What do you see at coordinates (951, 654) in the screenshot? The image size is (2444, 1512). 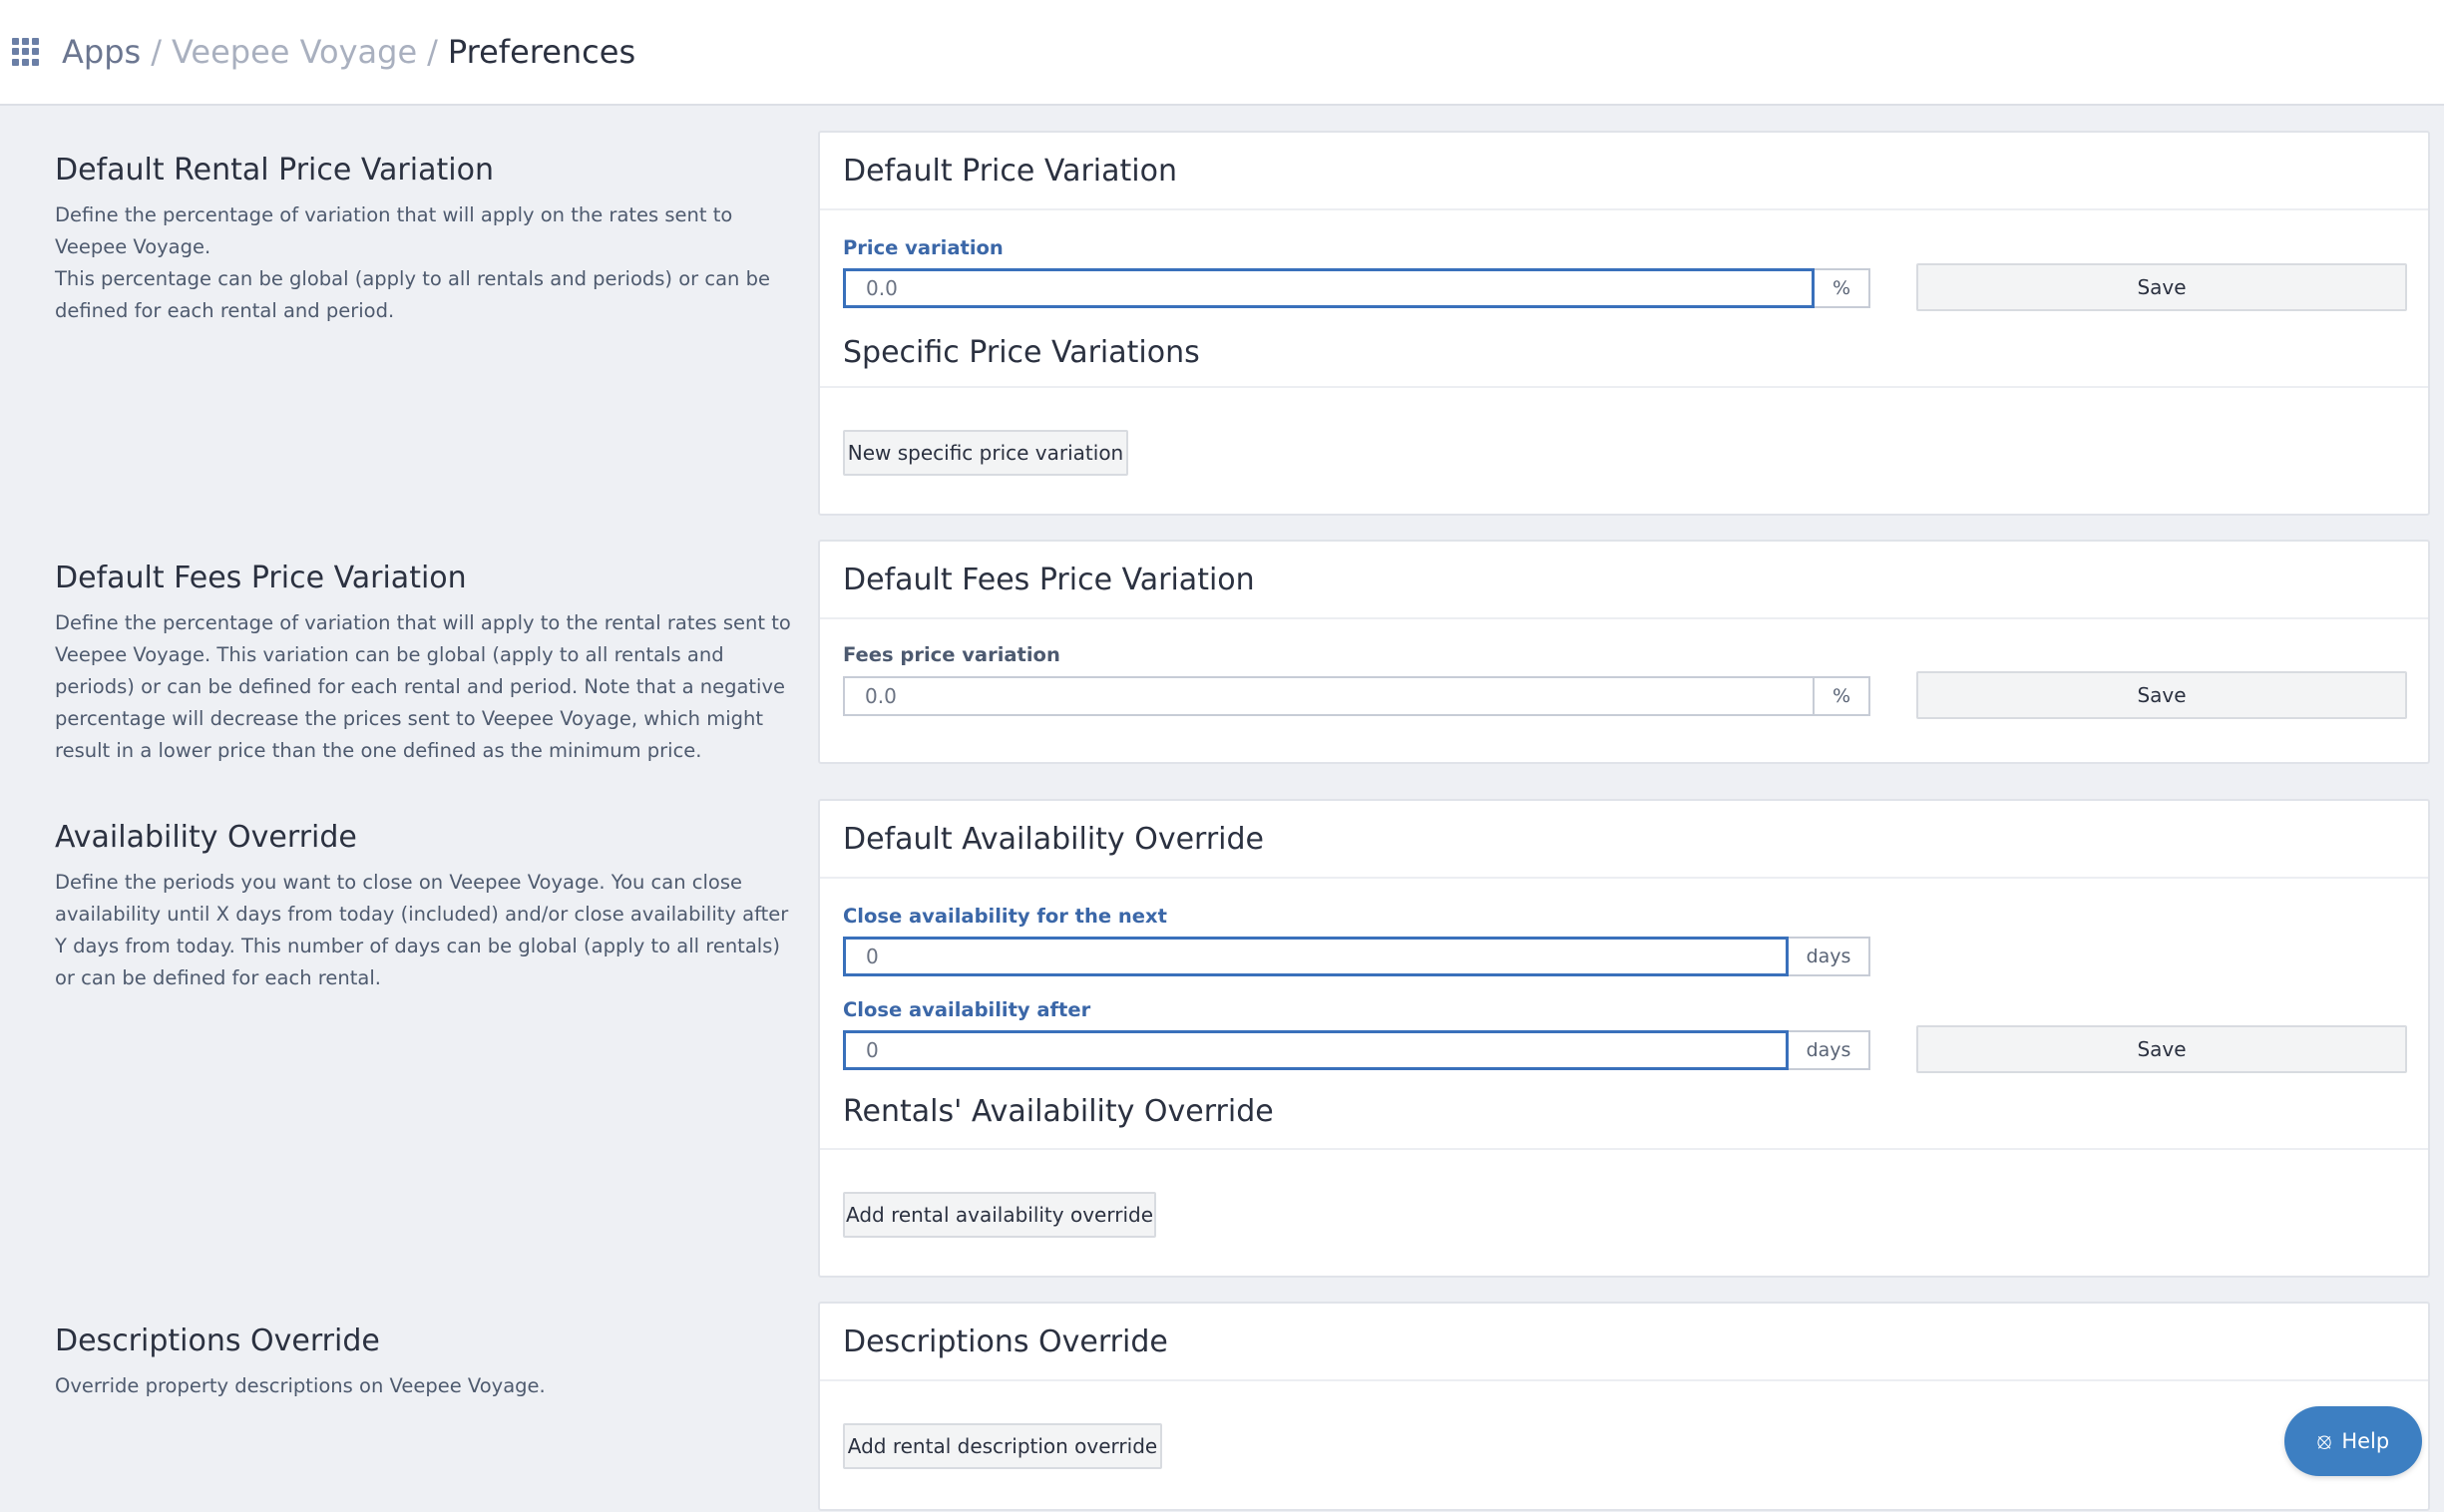 I see `fees-price-variation-label: Fees price variation` at bounding box center [951, 654].